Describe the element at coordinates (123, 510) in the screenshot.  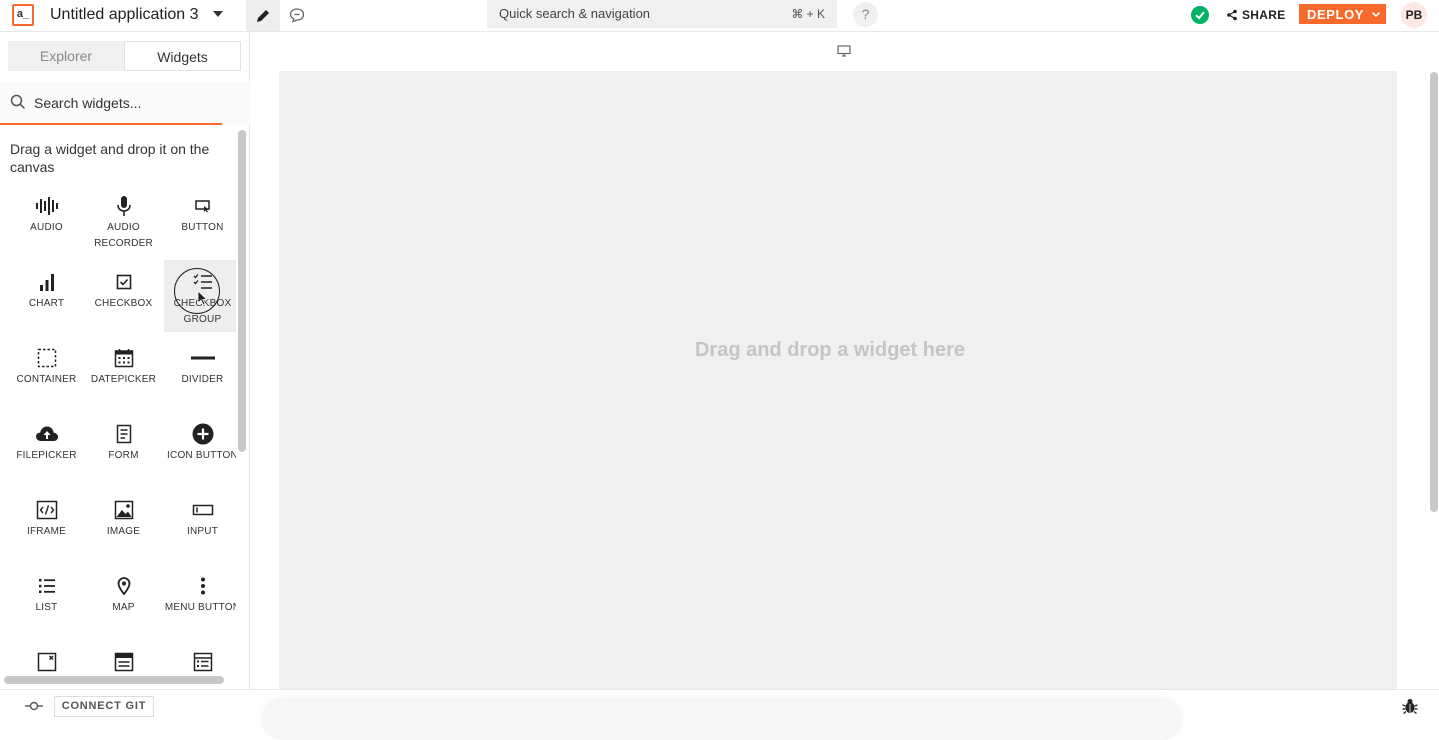
I see `image-icon` at that location.